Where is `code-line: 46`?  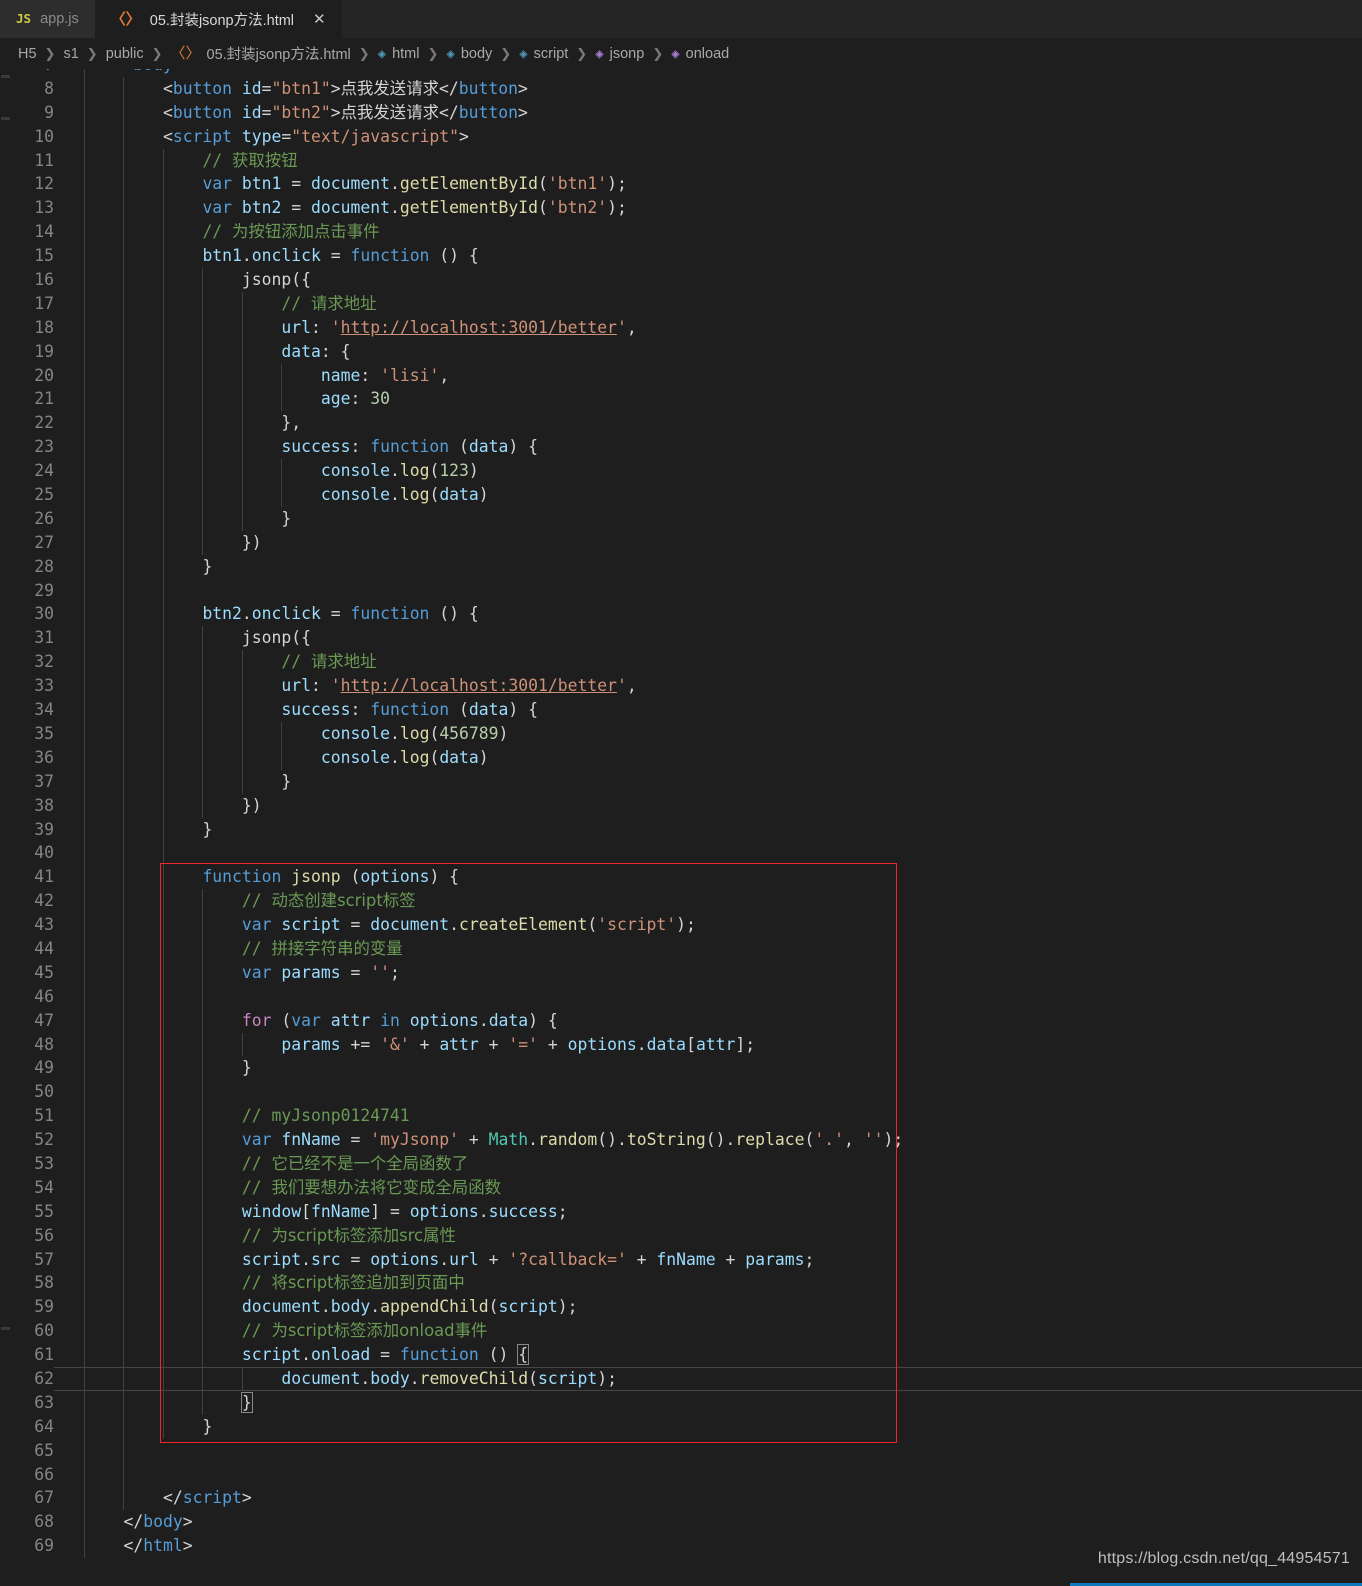
code-line: 46 is located at coordinates (681, 996).